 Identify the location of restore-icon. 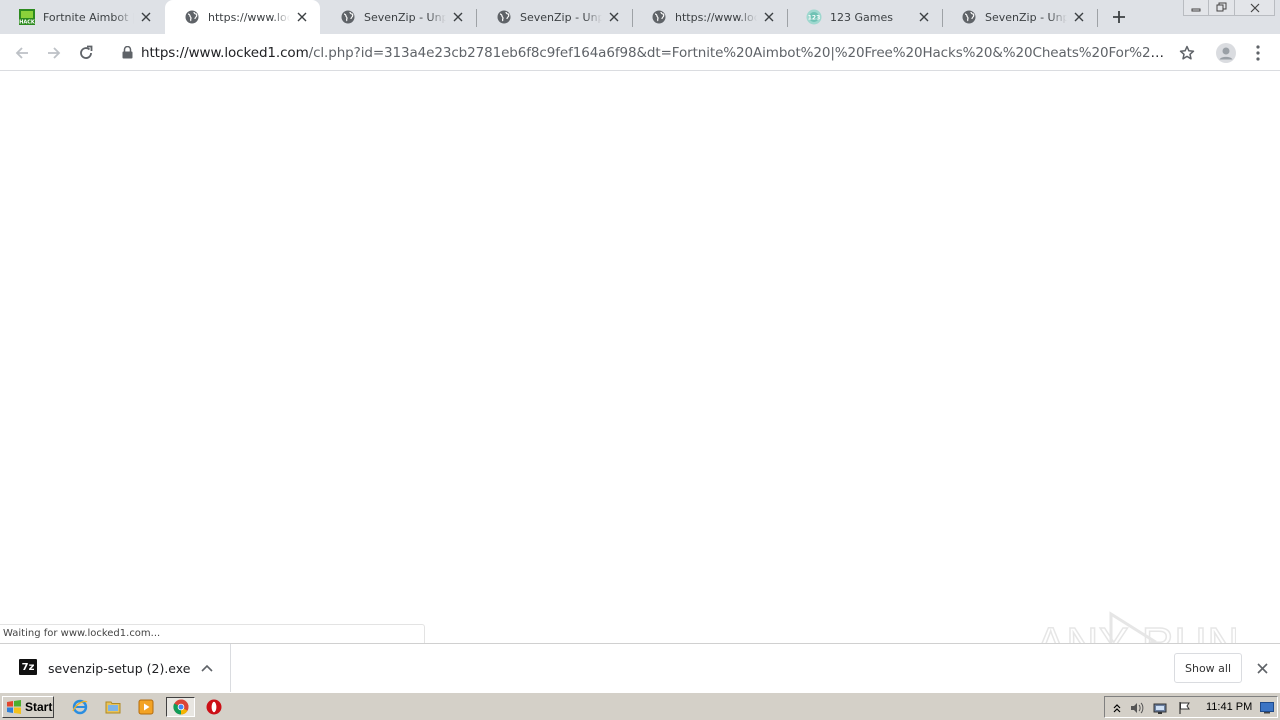
(1221, 7).